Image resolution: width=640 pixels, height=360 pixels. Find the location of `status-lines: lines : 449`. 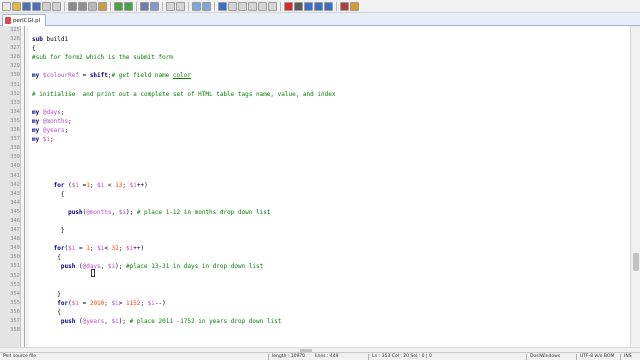

status-lines: lines : 449 is located at coordinates (327, 356).